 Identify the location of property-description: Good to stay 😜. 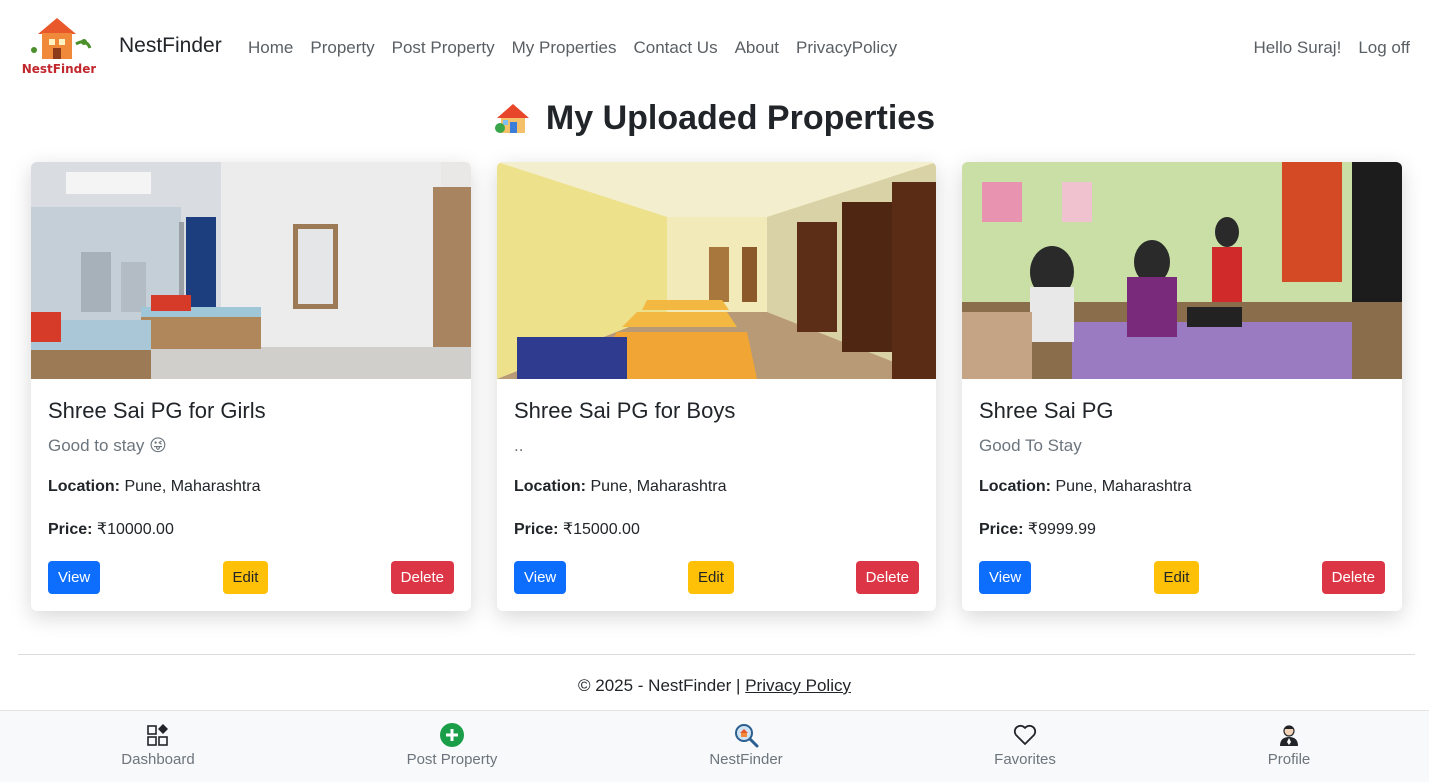
(107, 445).